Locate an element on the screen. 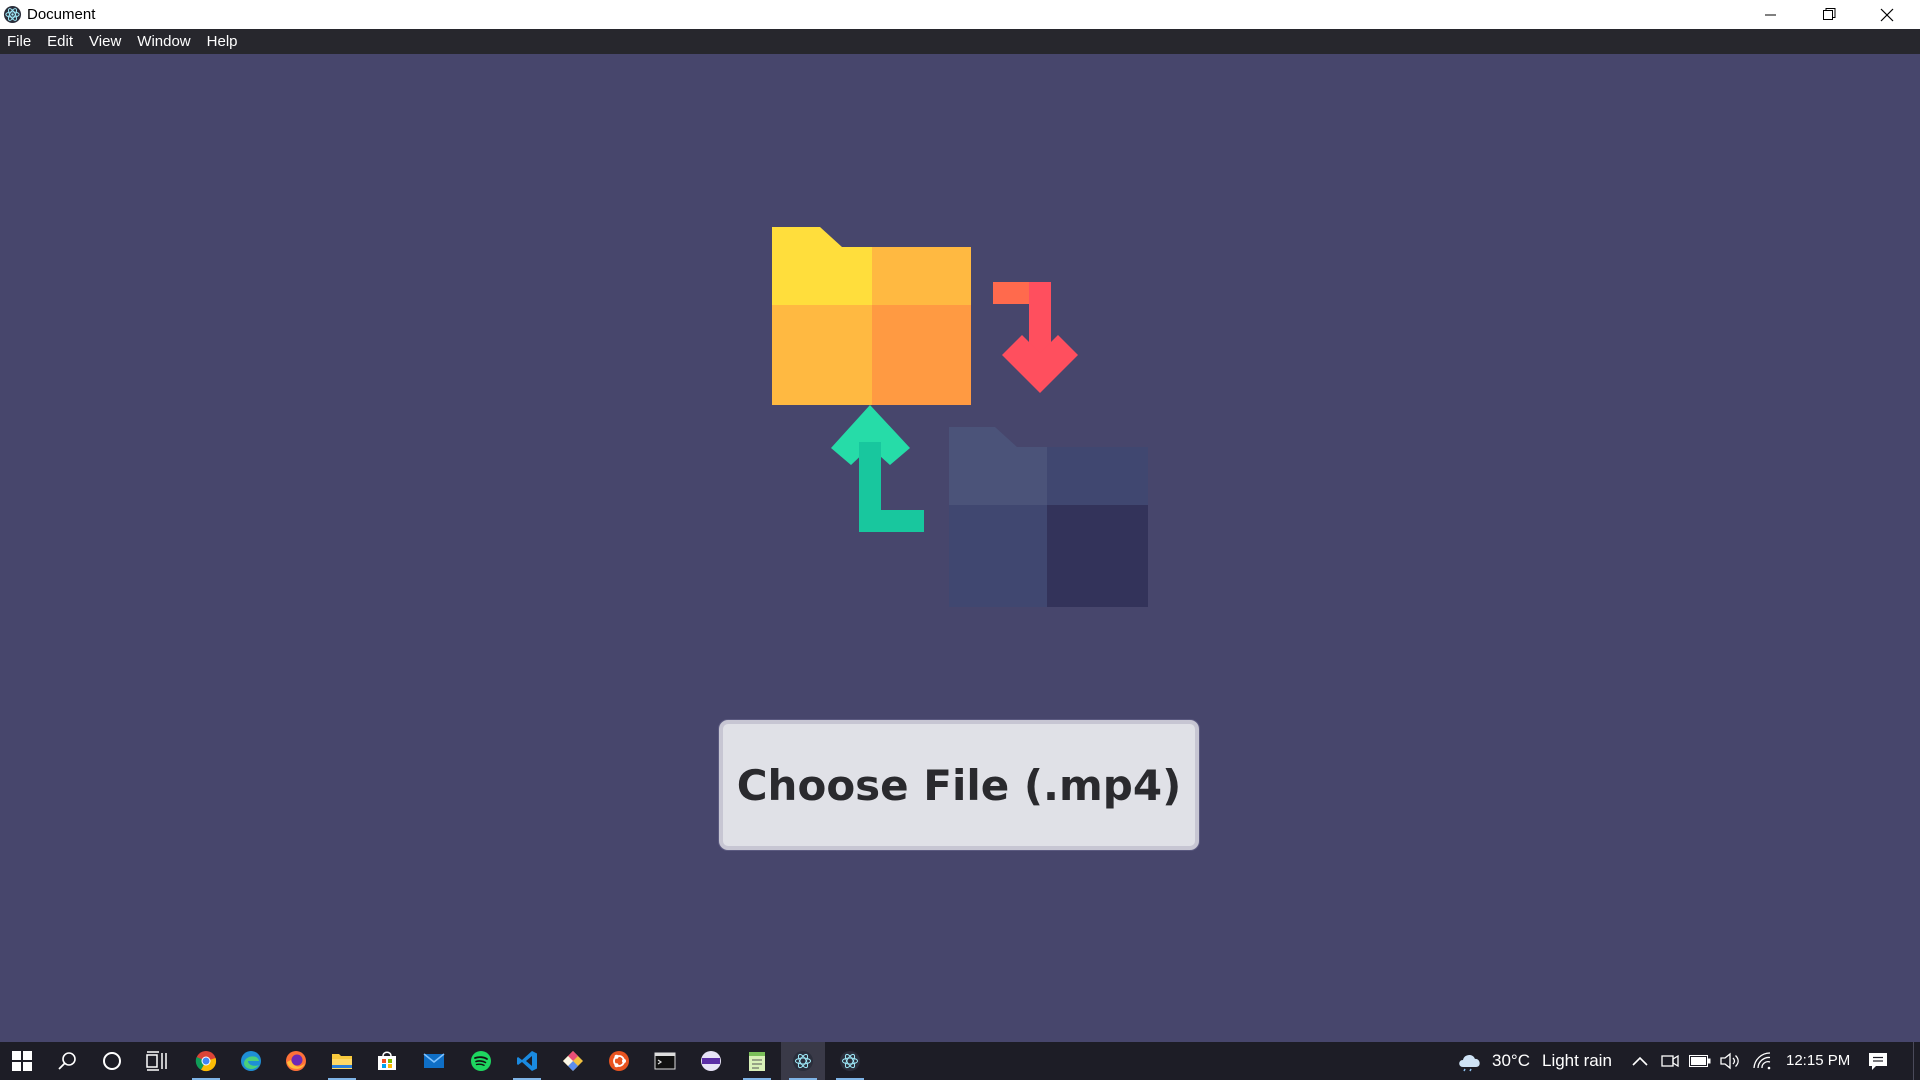 Image resolution: width=1920 pixels, height=1080 pixels. wifi-button is located at coordinates (1762, 1061).